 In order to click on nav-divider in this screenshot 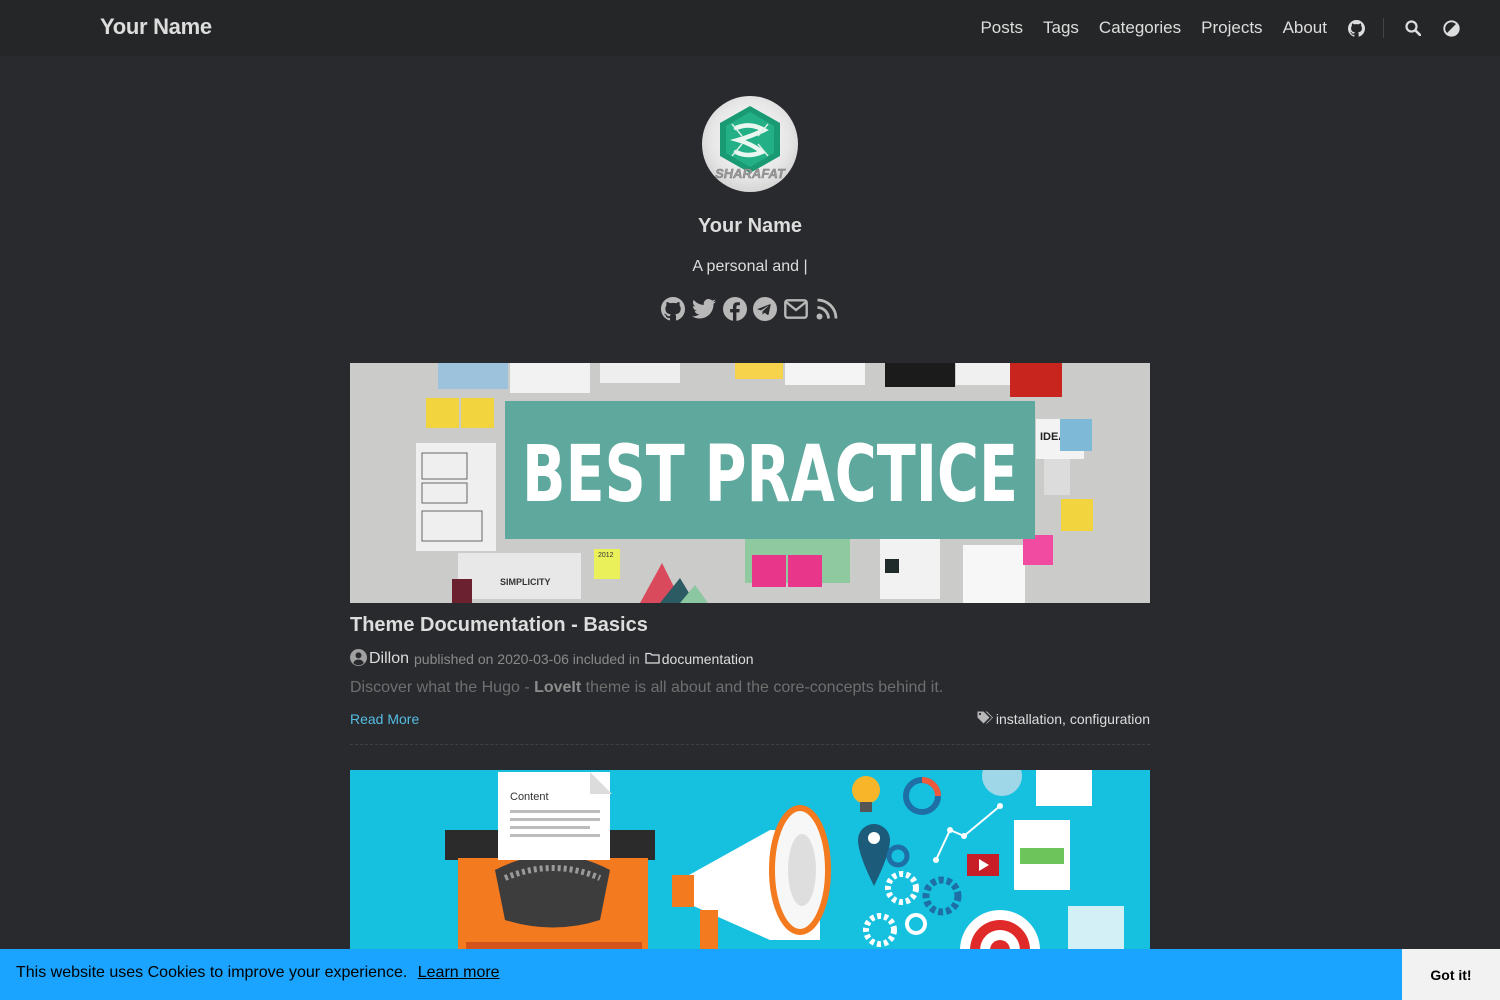, I will do `click(1383, 28)`.